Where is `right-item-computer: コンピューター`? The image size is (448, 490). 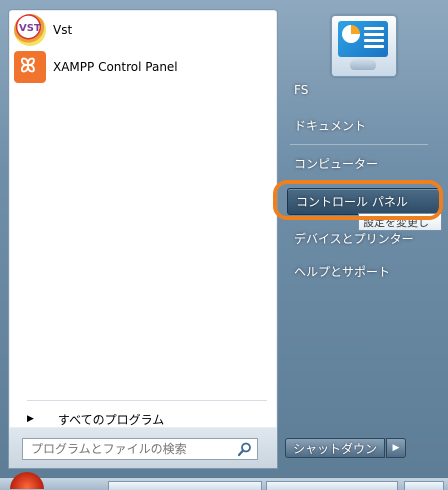
right-item-computer: コンピューター is located at coordinates (362, 163).